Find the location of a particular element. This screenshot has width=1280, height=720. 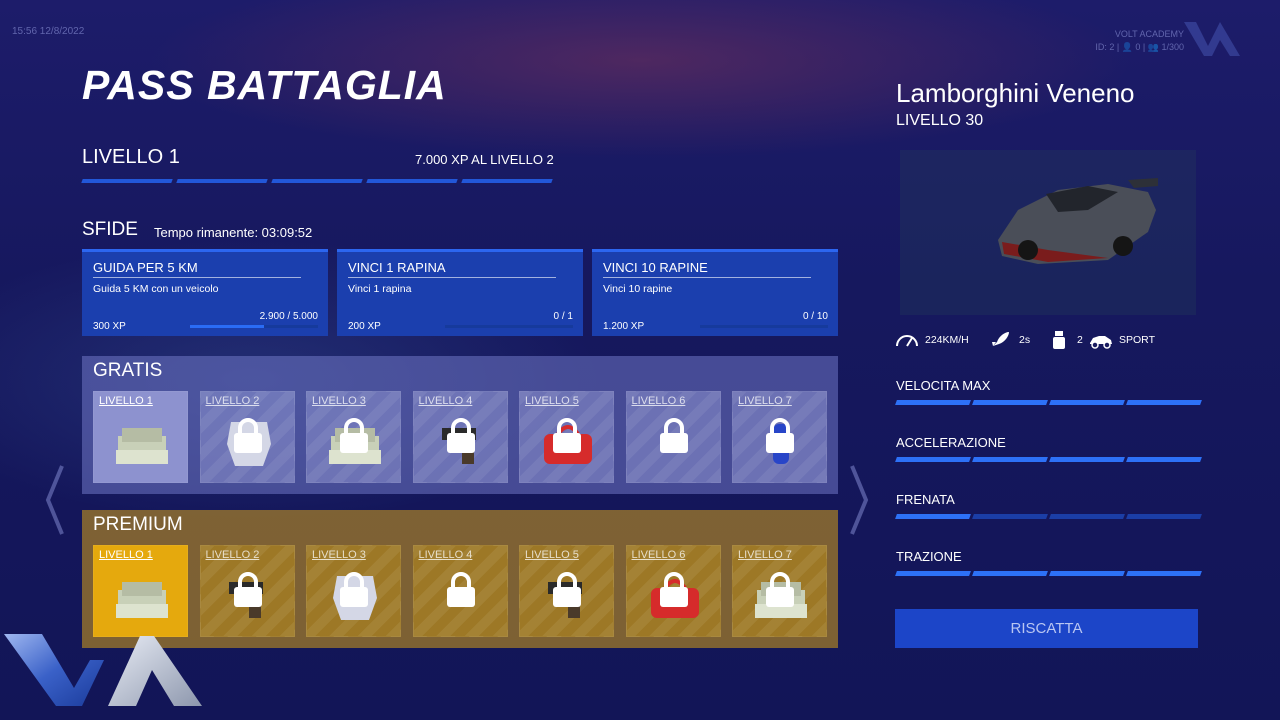

rocket-icon is located at coordinates (1000, 339).